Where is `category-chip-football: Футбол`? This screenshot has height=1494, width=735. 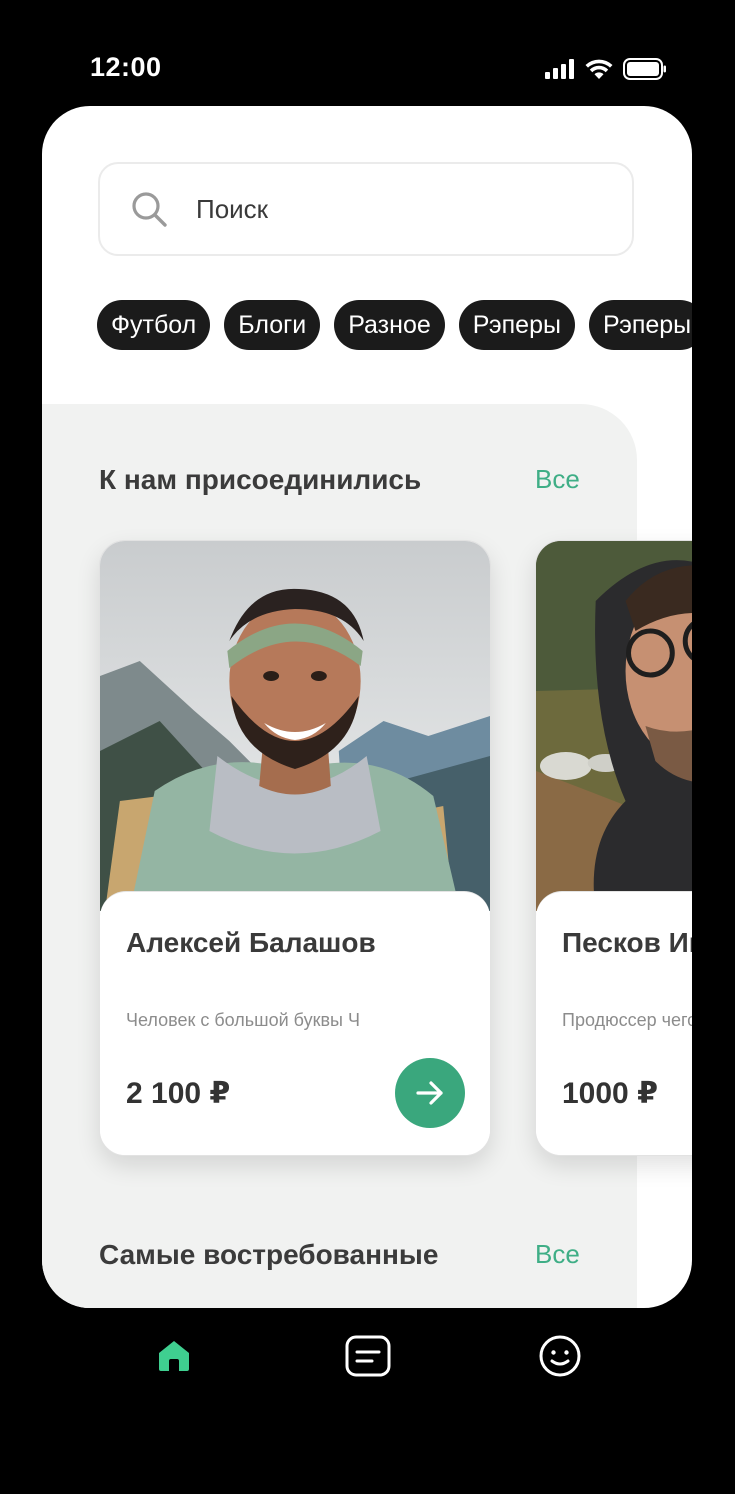 category-chip-football: Футбол is located at coordinates (154, 325).